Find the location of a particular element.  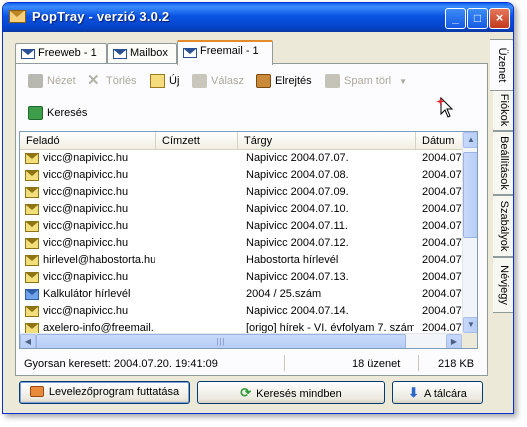

message-subject: Napivicc 2004.07.11. is located at coordinates (297, 226).